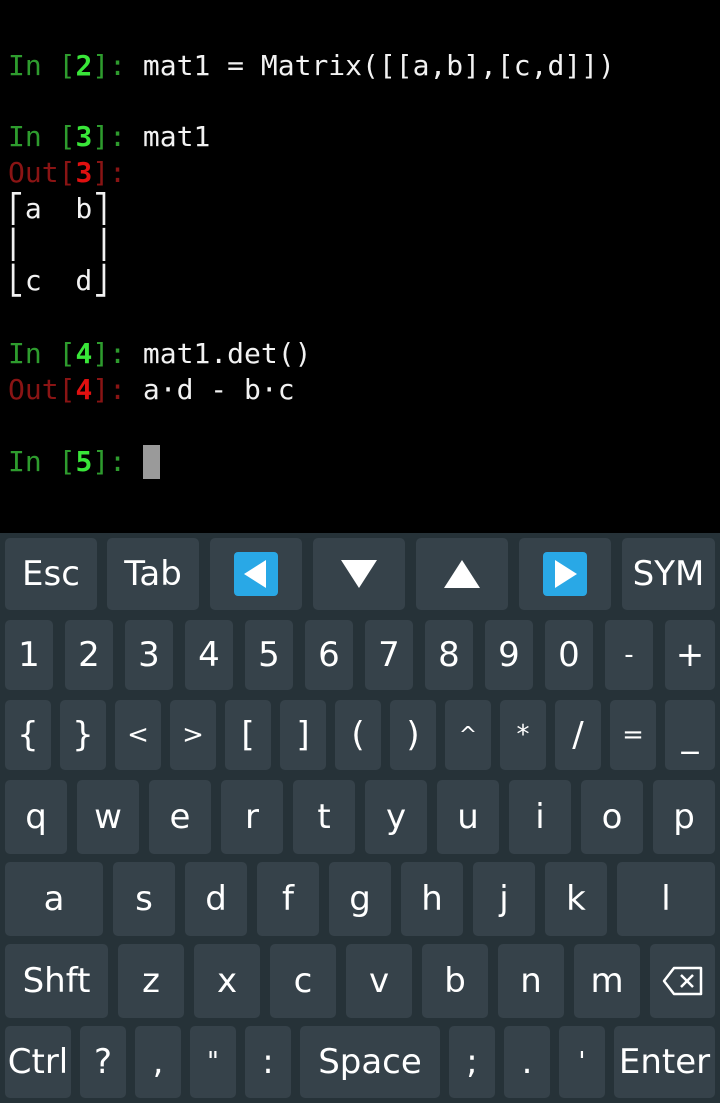  What do you see at coordinates (629, 655) in the screenshot?
I see `key-minus: -` at bounding box center [629, 655].